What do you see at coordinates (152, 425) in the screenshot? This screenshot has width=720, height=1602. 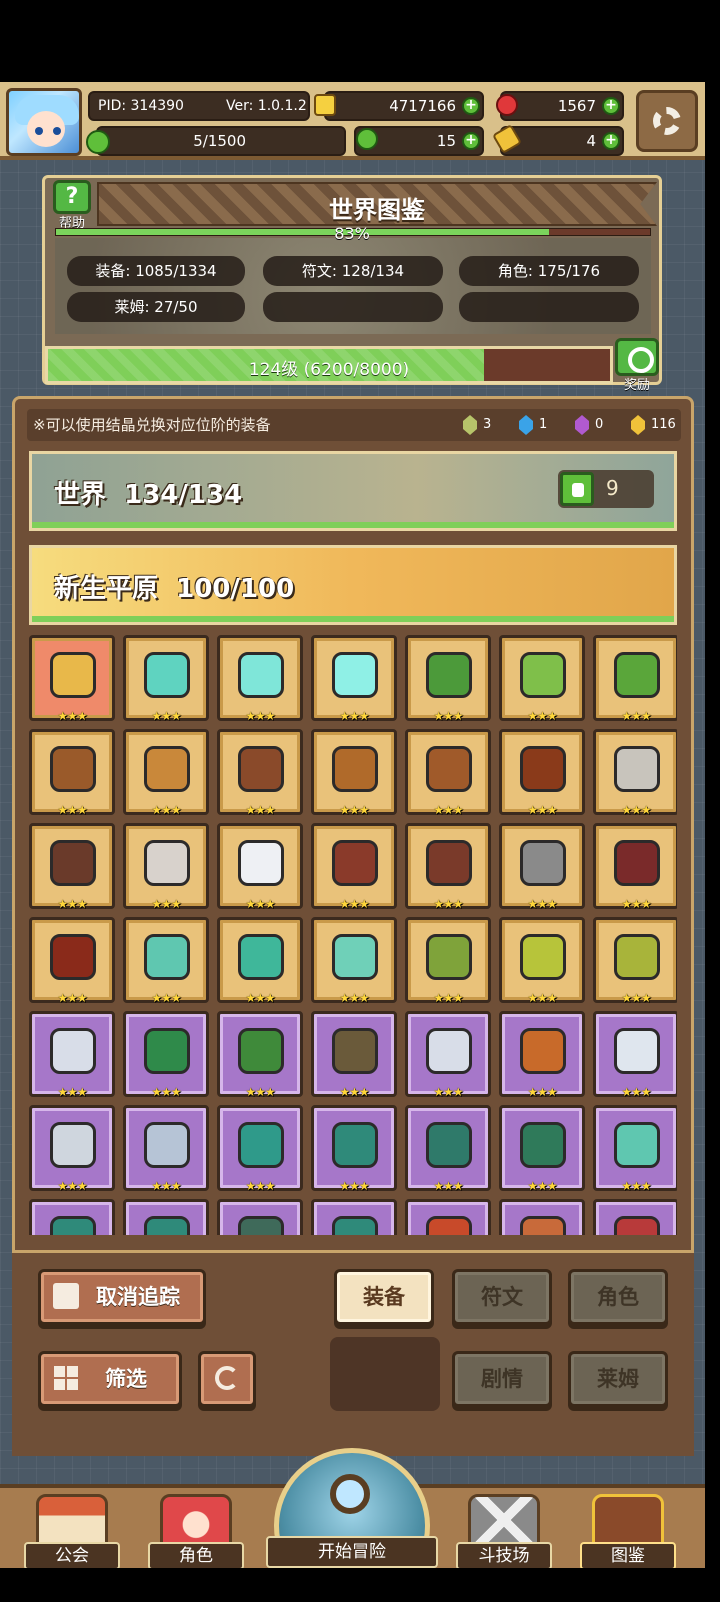 I see `crystal-tip-text: ※可以使用结晶兑换对应位阶的装备` at bounding box center [152, 425].